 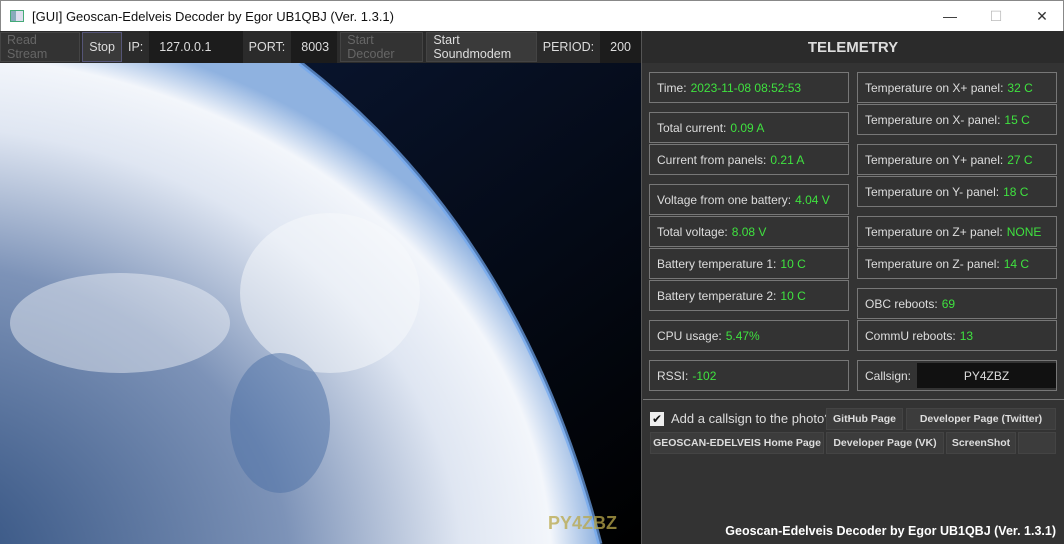 What do you see at coordinates (901, 303) in the screenshot?
I see `field-label: OBC reboots:` at bounding box center [901, 303].